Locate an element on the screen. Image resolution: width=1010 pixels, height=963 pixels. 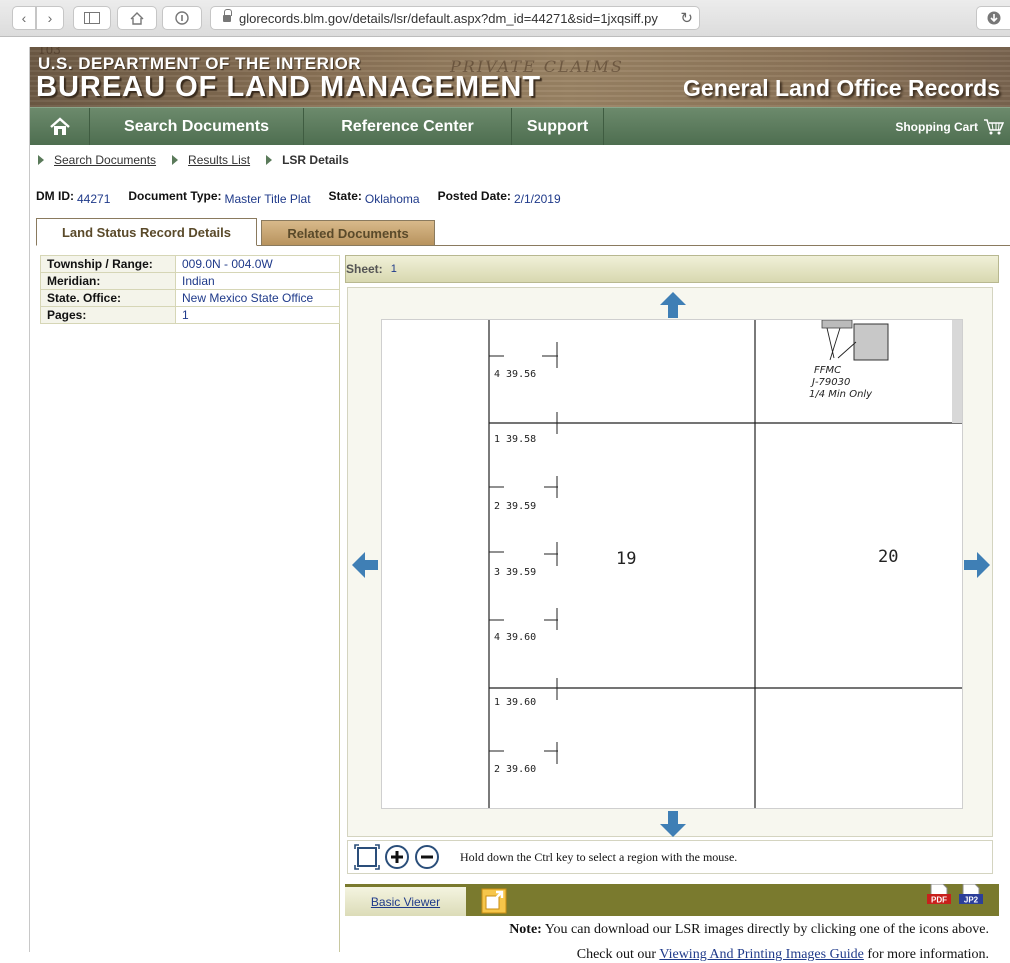
pan-down-icon is located at coordinates (673, 824).